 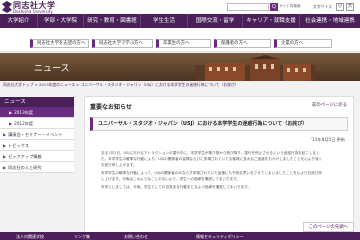 I want to click on gnav-item-international: 国際交流・留学, so click(x=215, y=21).